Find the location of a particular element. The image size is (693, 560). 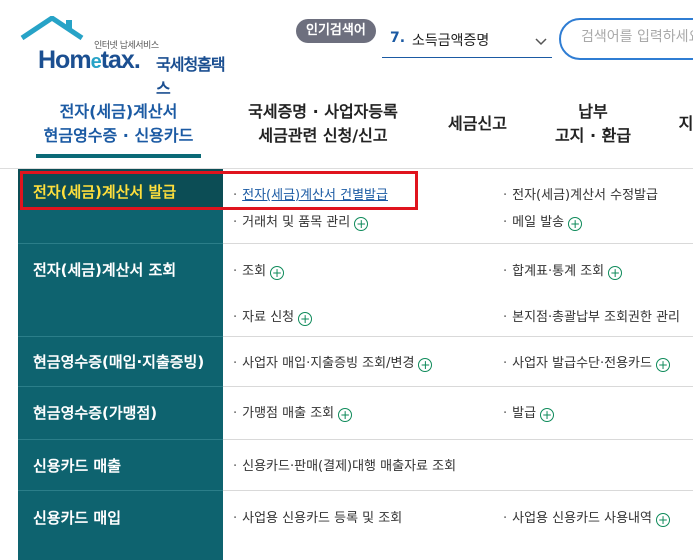

submenu-link: · 사업자 발급수단·전용카드 + is located at coordinates (586, 362).